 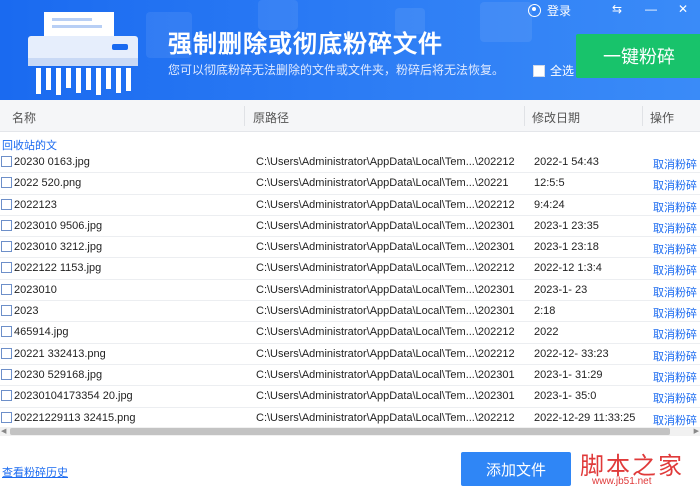 I want to click on column-header-action: 操作, so click(x=662, y=118).